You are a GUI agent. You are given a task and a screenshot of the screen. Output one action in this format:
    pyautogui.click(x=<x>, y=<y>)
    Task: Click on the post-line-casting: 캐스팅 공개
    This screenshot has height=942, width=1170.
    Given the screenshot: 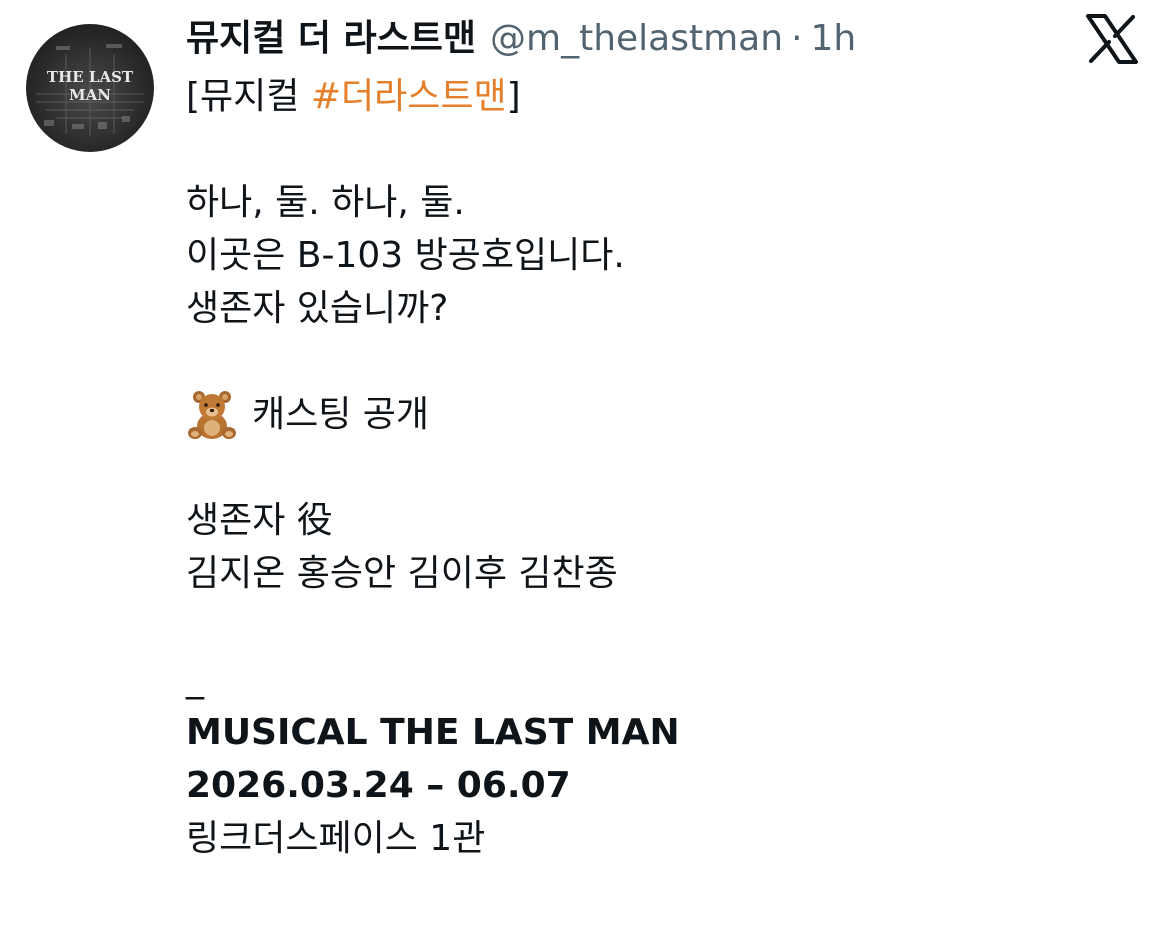 What is the action you would take?
    pyautogui.click(x=656, y=414)
    